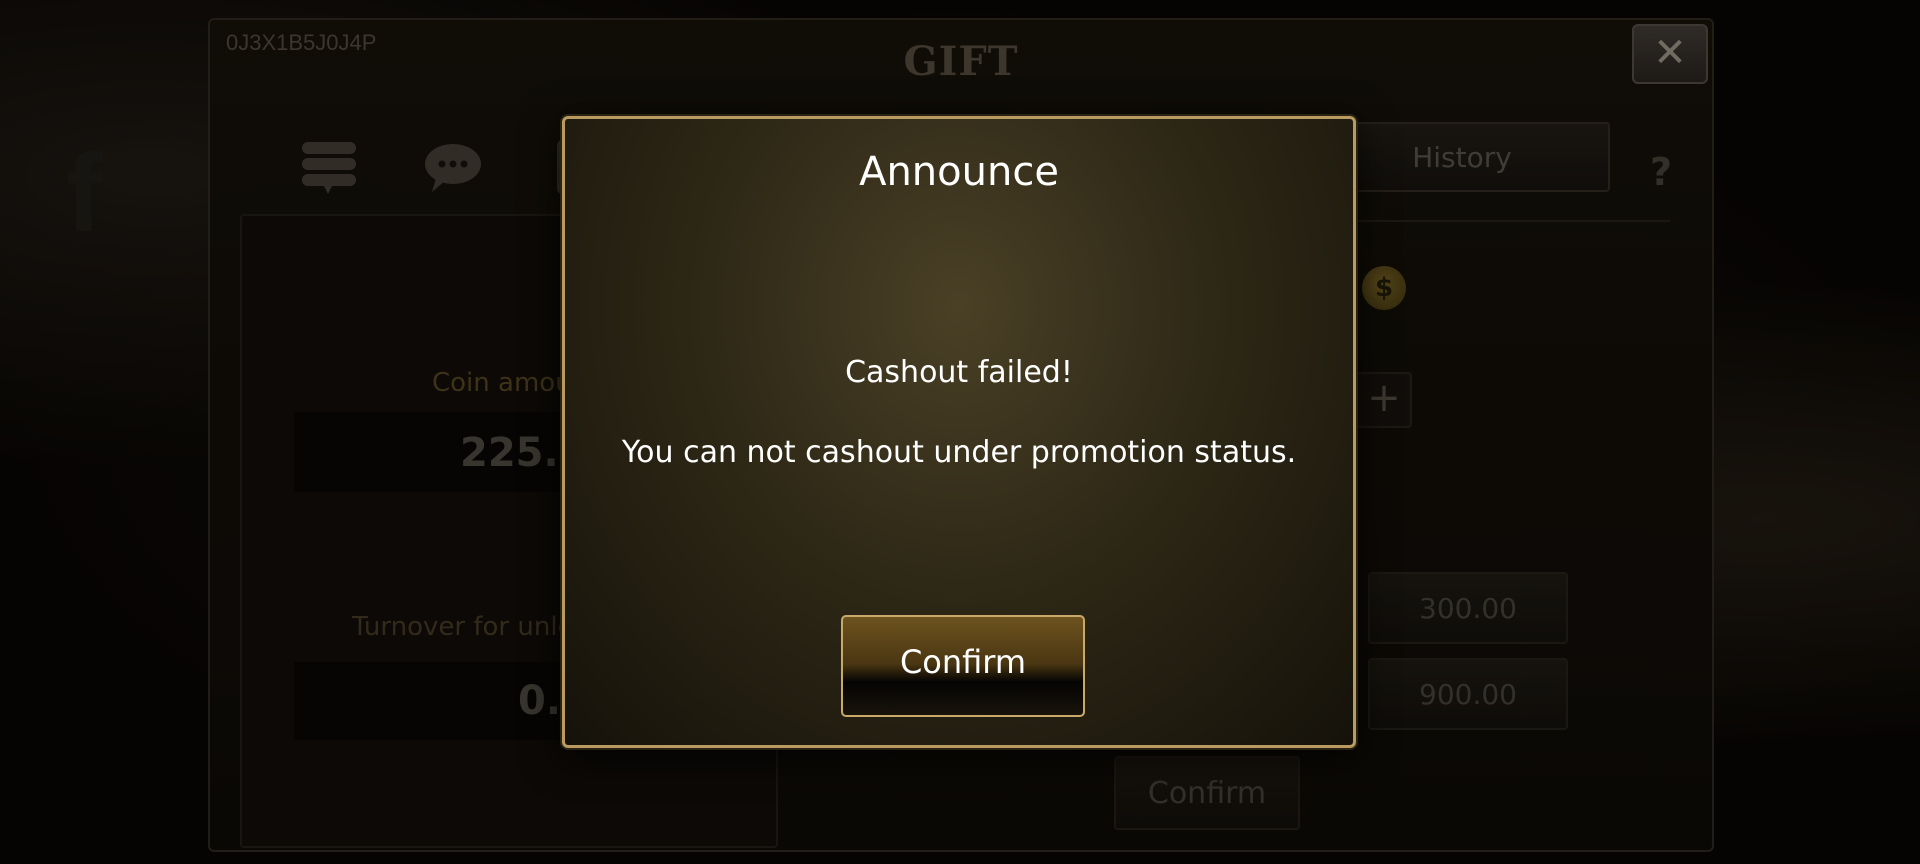 The image size is (1920, 864). Describe the element at coordinates (959, 172) in the screenshot. I see `dialog-title: Announce` at that location.